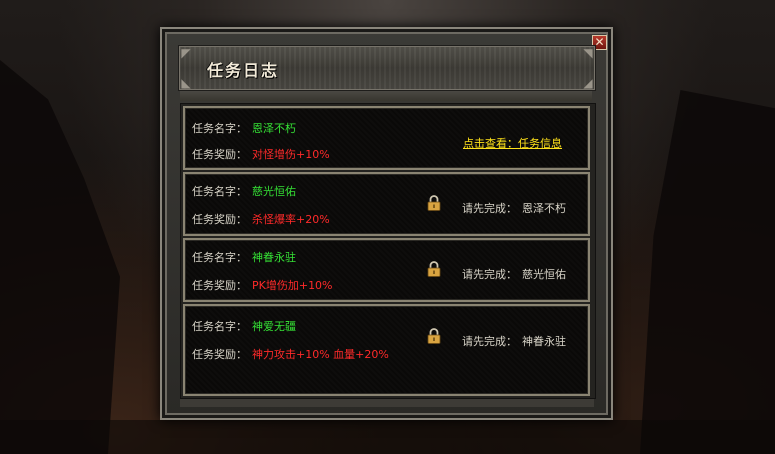 The image size is (775, 454). Describe the element at coordinates (387, 68) in the screenshot. I see `title-bar: ◤ ◥ ◣ ◢ 任务日志` at that location.